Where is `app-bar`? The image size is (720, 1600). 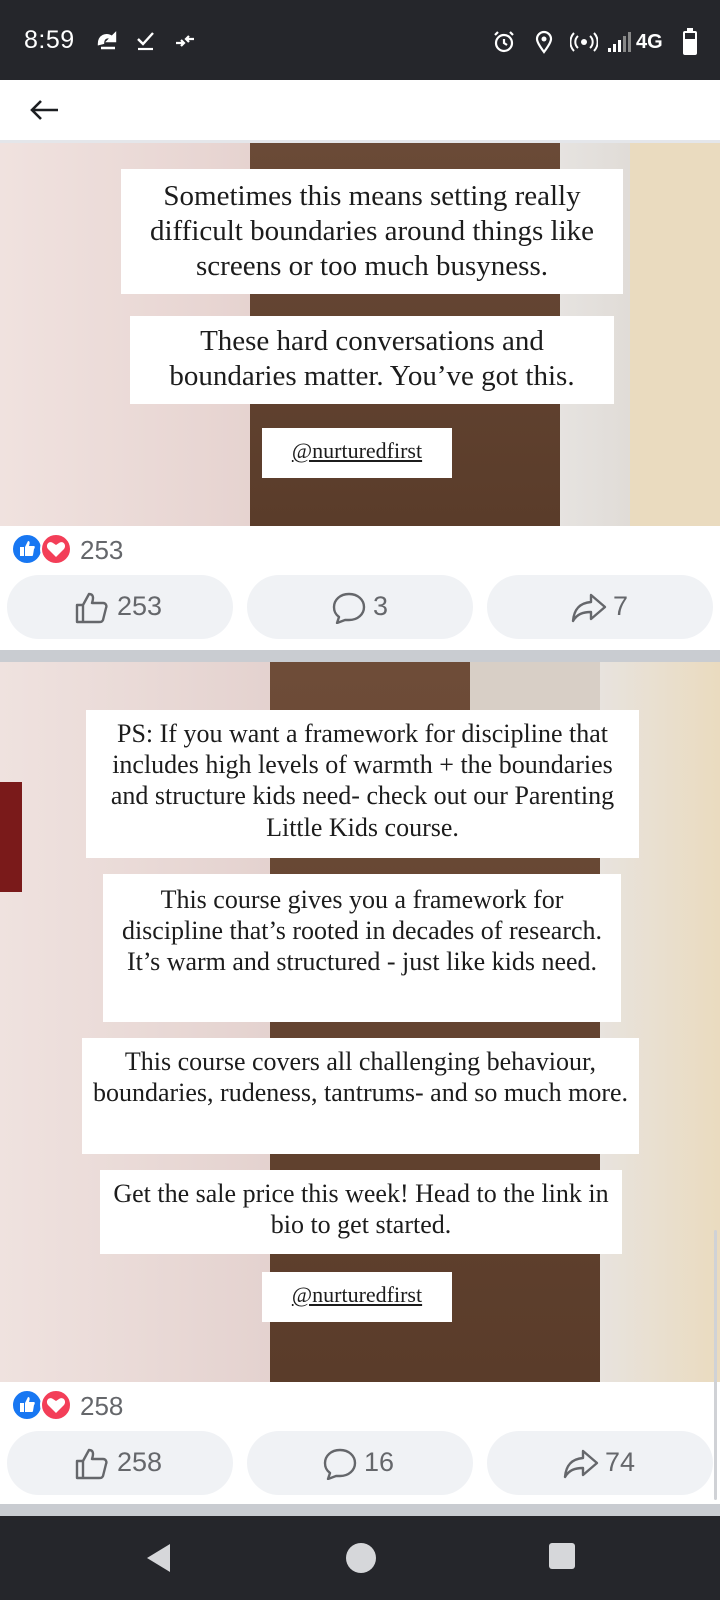
app-bar is located at coordinates (360, 110).